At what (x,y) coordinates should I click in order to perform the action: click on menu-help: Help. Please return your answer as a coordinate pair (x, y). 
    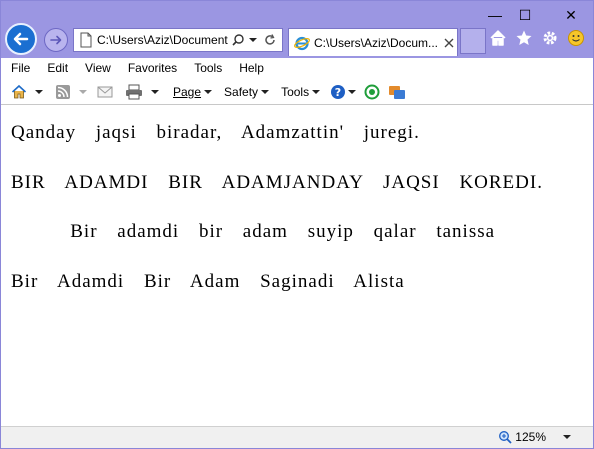
    Looking at the image, I should click on (250, 68).